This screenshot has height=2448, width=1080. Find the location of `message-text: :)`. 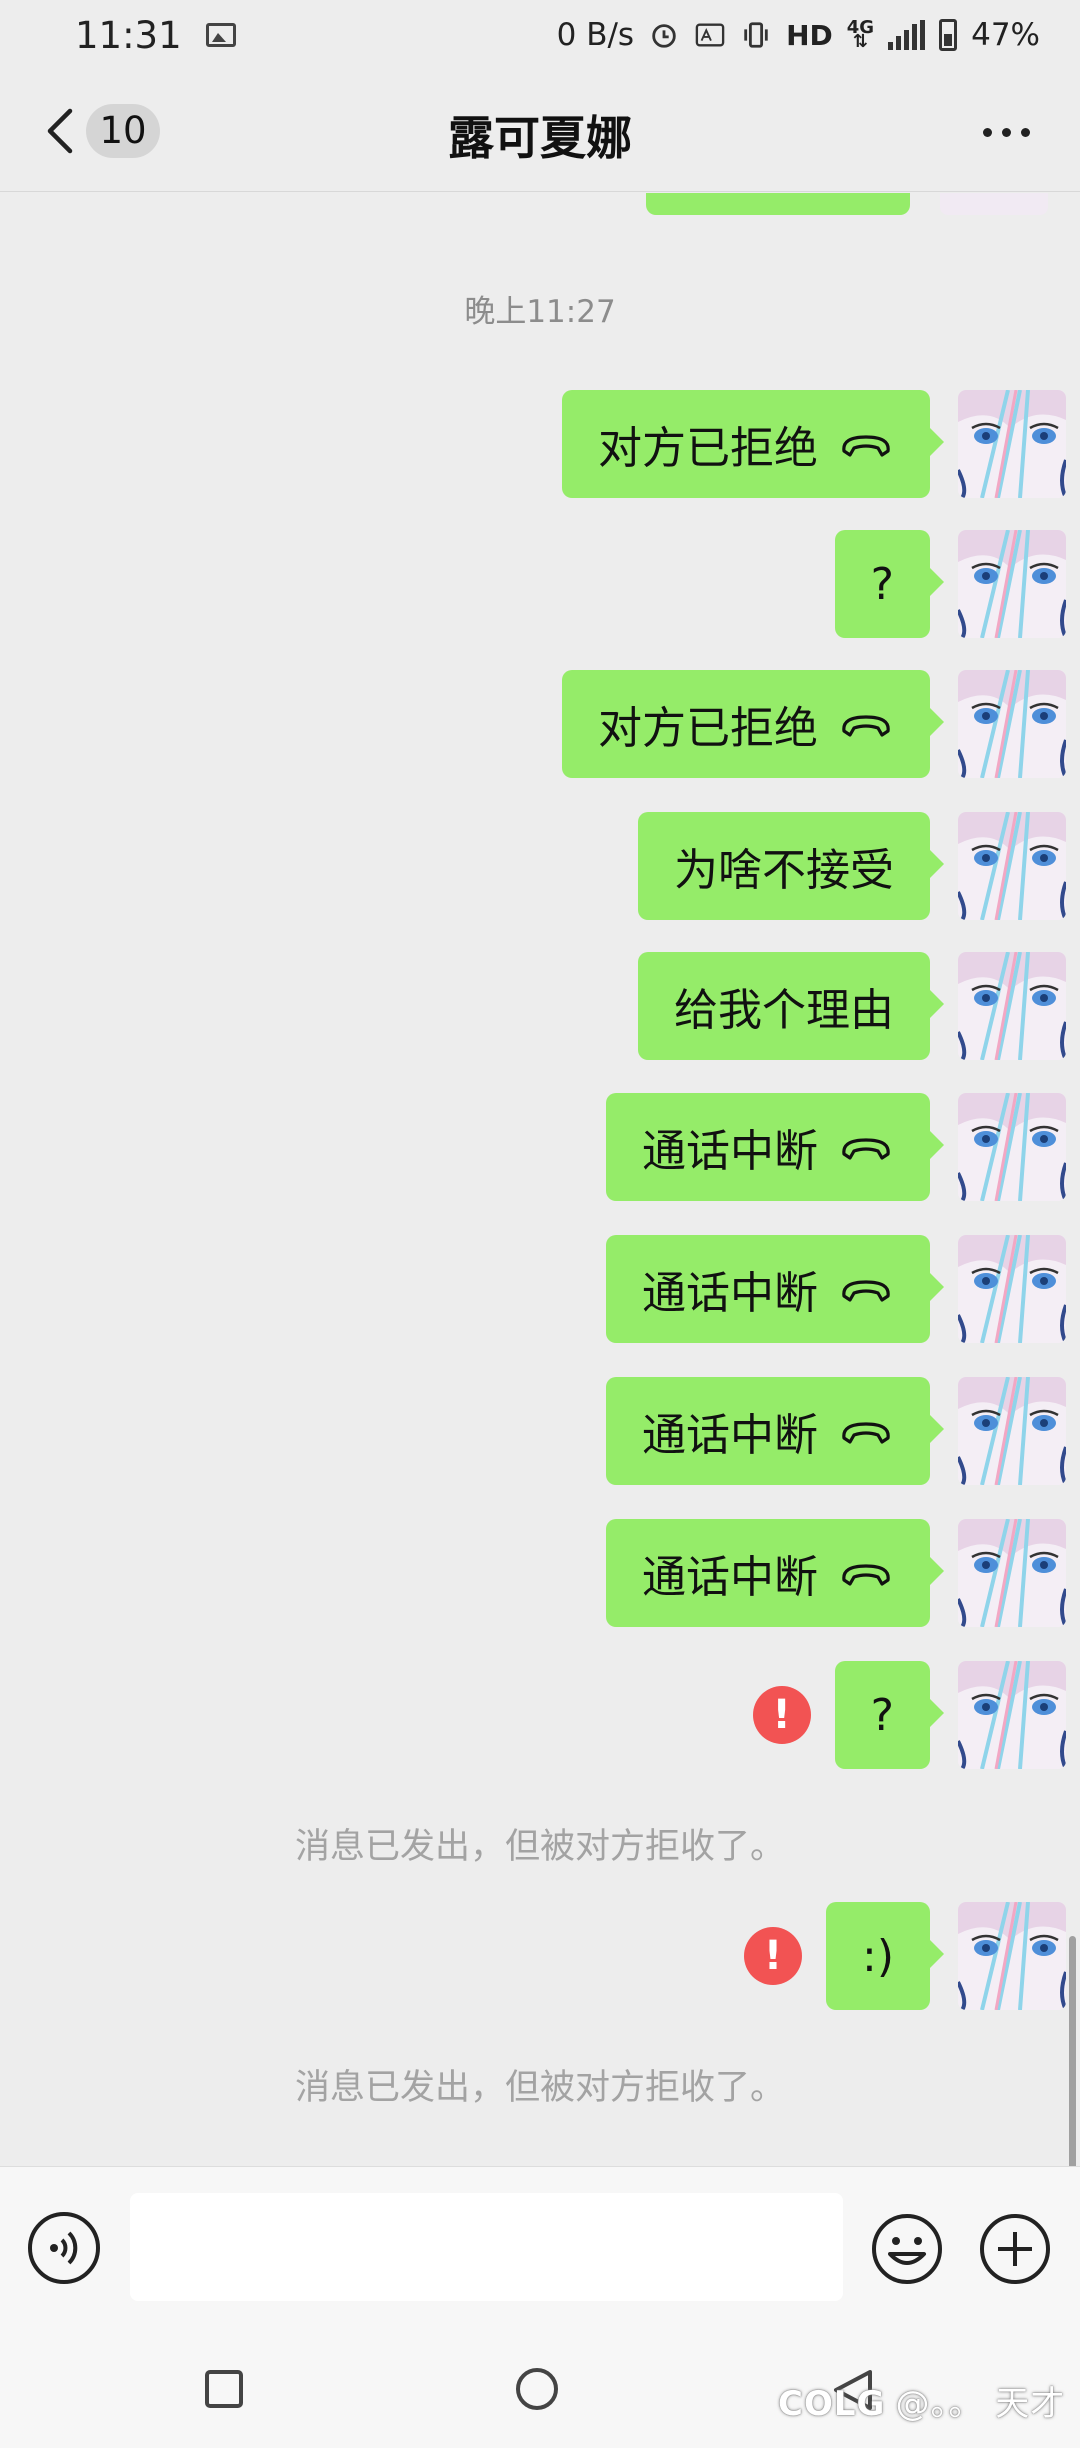

message-text: :) is located at coordinates (878, 1956).